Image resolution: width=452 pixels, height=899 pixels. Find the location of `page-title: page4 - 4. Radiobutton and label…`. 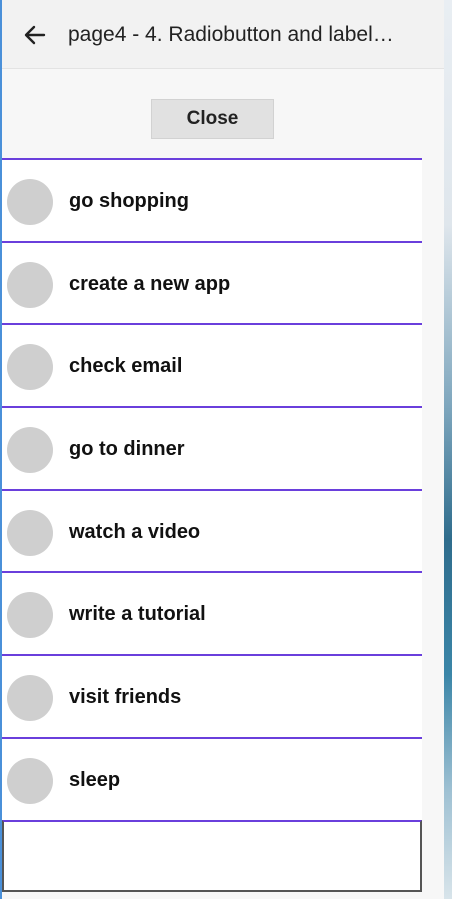

page-title: page4 - 4. Radiobutton and label… is located at coordinates (231, 34).